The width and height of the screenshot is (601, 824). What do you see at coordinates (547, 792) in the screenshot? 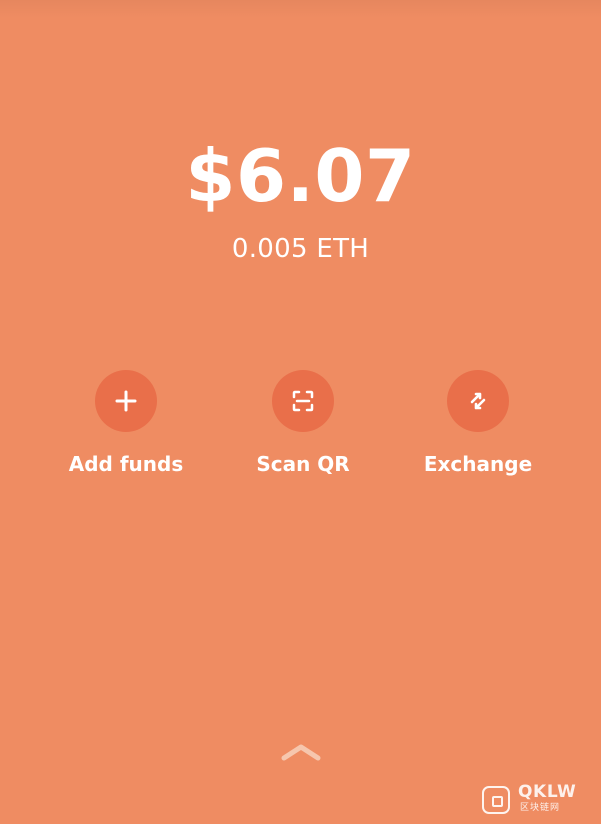
I see `watermark-brand: QKLW` at bounding box center [547, 792].